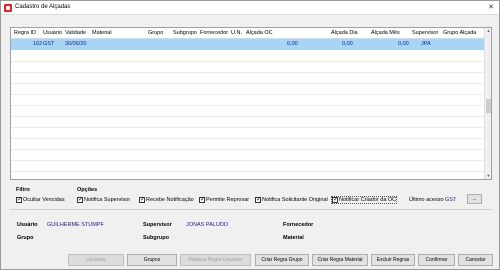  I want to click on grupos-button: Grupos, so click(152, 260).